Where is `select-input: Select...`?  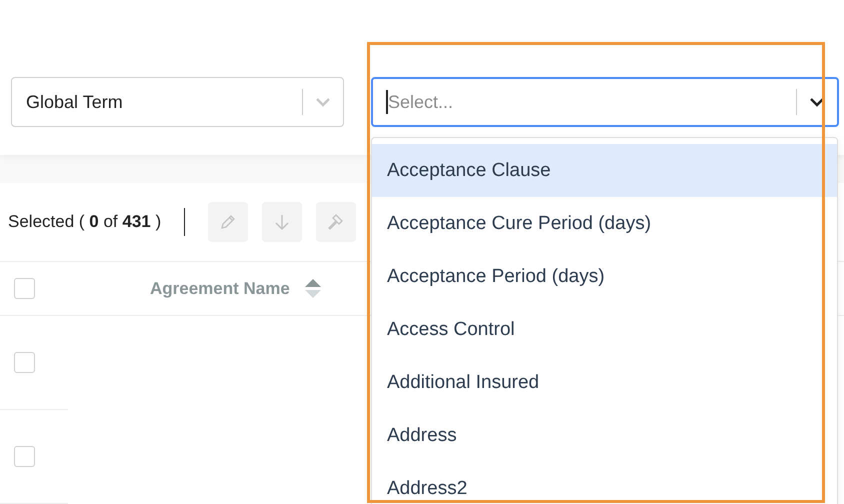
select-input: Select... is located at coordinates (586, 102).